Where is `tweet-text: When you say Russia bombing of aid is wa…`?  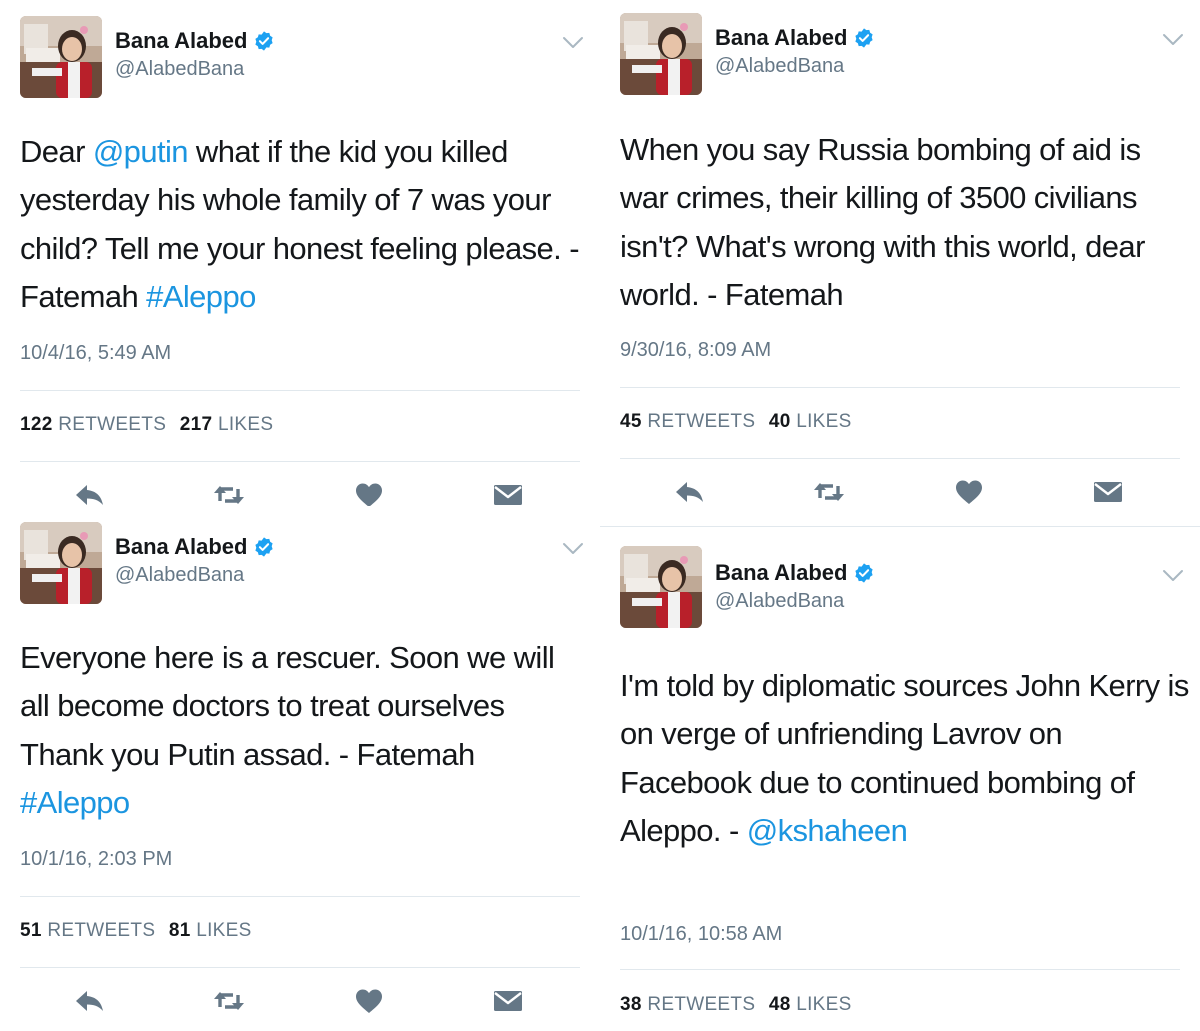 tweet-text: When you say Russia bombing of aid is wa… is located at coordinates (905, 223).